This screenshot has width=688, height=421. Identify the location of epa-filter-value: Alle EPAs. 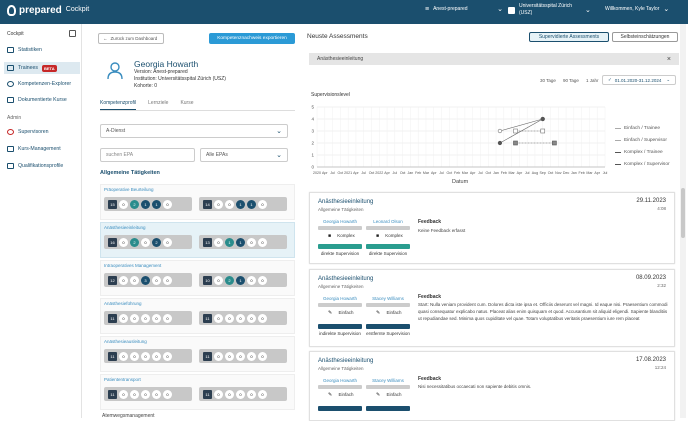
(217, 155).